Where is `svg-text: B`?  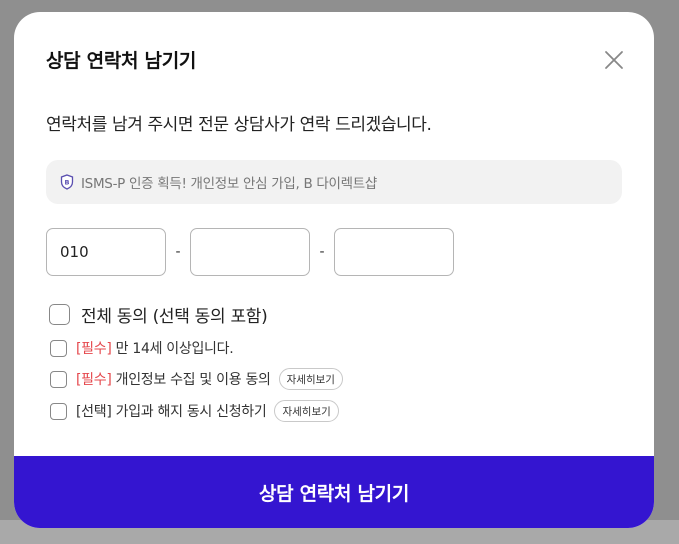 svg-text: B is located at coordinates (67, 183).